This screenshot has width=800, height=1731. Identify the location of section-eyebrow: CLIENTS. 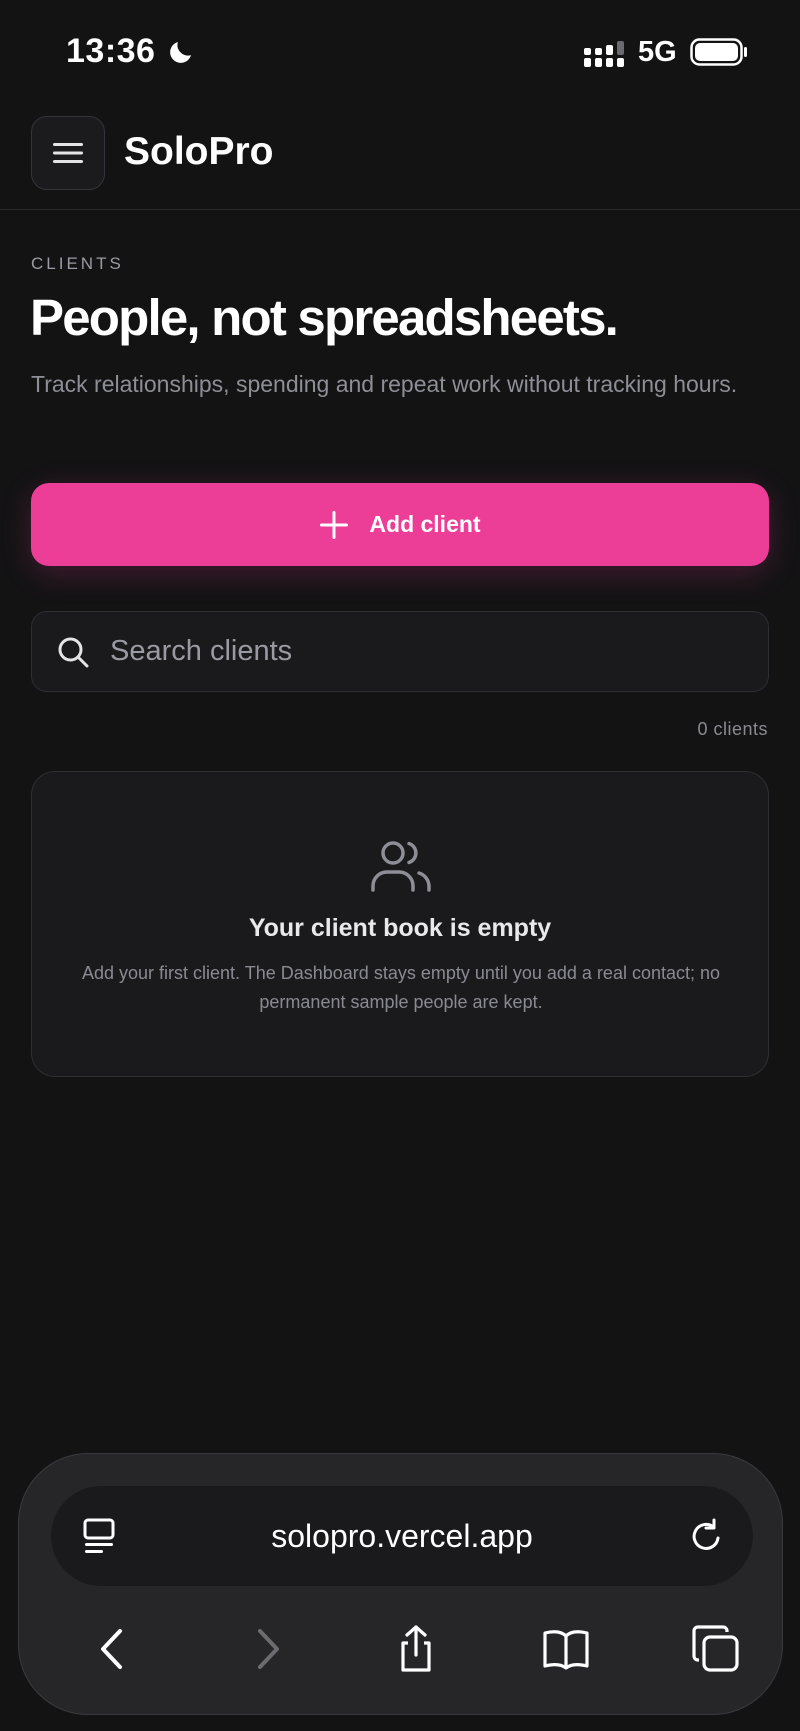
(77, 263).